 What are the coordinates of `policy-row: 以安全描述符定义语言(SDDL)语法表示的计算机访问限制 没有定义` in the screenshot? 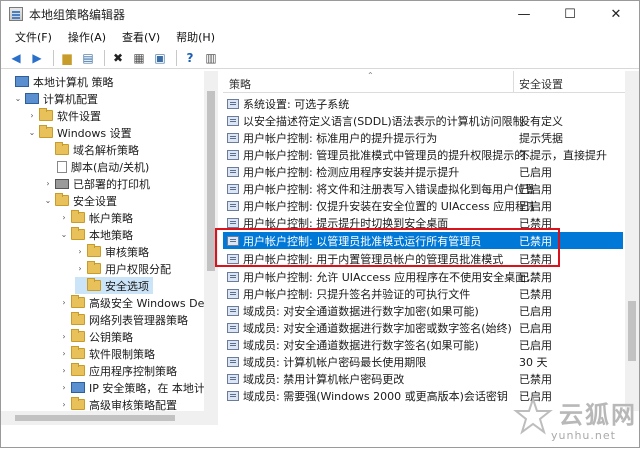 It's located at (423, 120).